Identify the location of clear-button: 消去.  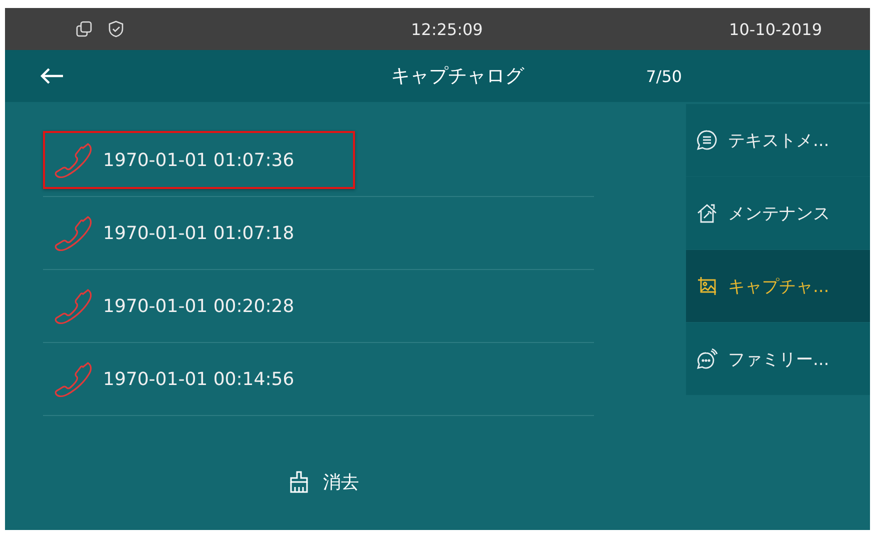
(323, 482).